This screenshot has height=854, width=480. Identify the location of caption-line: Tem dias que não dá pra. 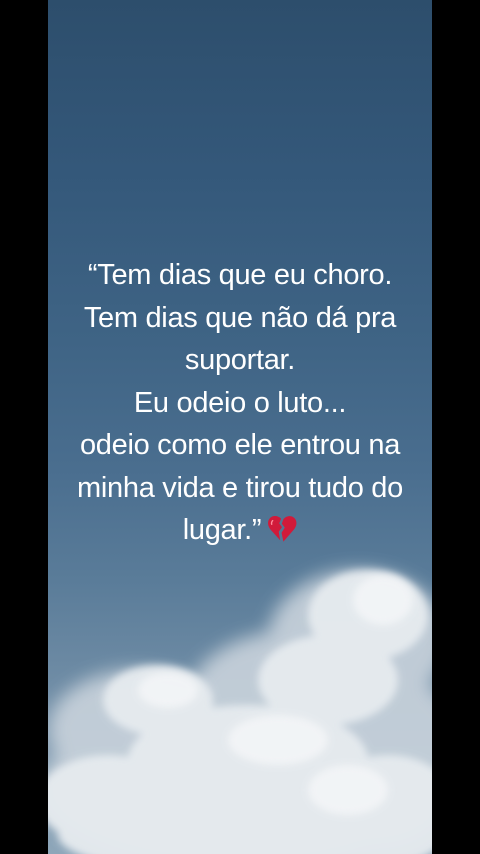
(240, 317).